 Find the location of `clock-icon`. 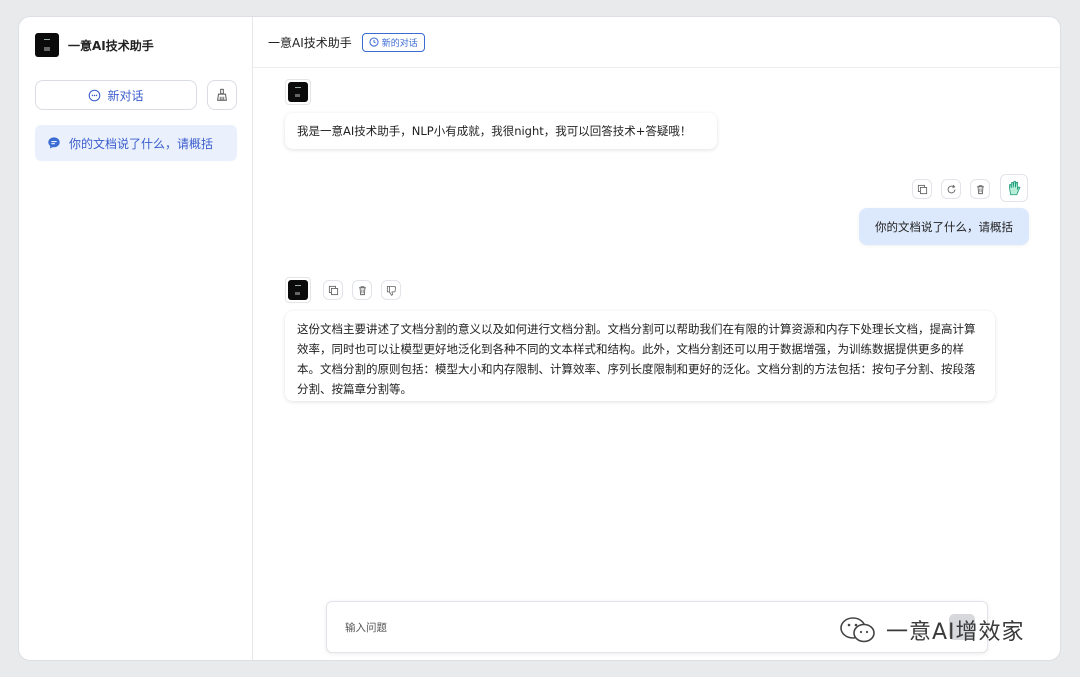

clock-icon is located at coordinates (374, 42).